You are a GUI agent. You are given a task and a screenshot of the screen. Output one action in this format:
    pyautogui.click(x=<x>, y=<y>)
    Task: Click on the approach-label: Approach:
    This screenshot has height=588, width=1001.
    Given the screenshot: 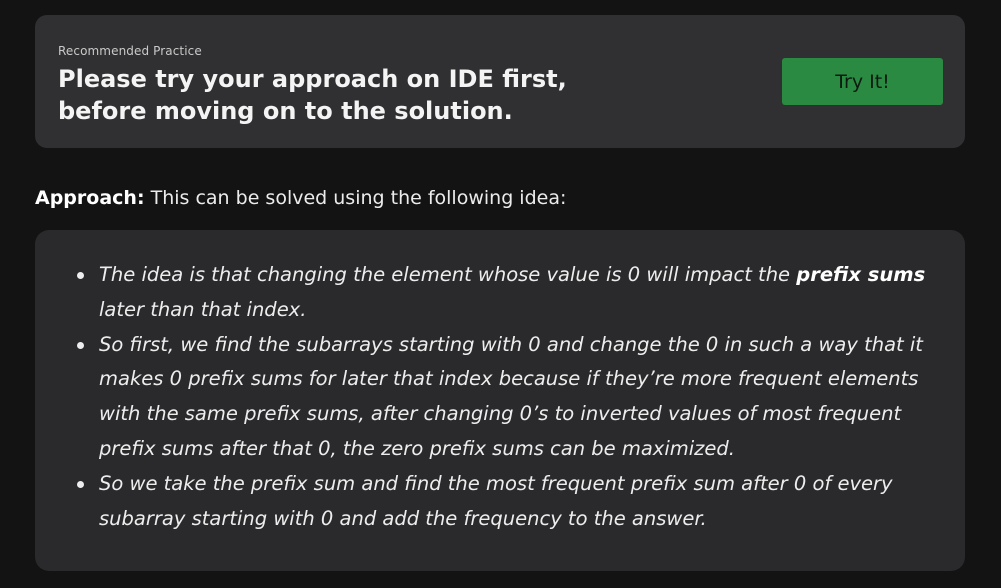 What is the action you would take?
    pyautogui.click(x=90, y=198)
    